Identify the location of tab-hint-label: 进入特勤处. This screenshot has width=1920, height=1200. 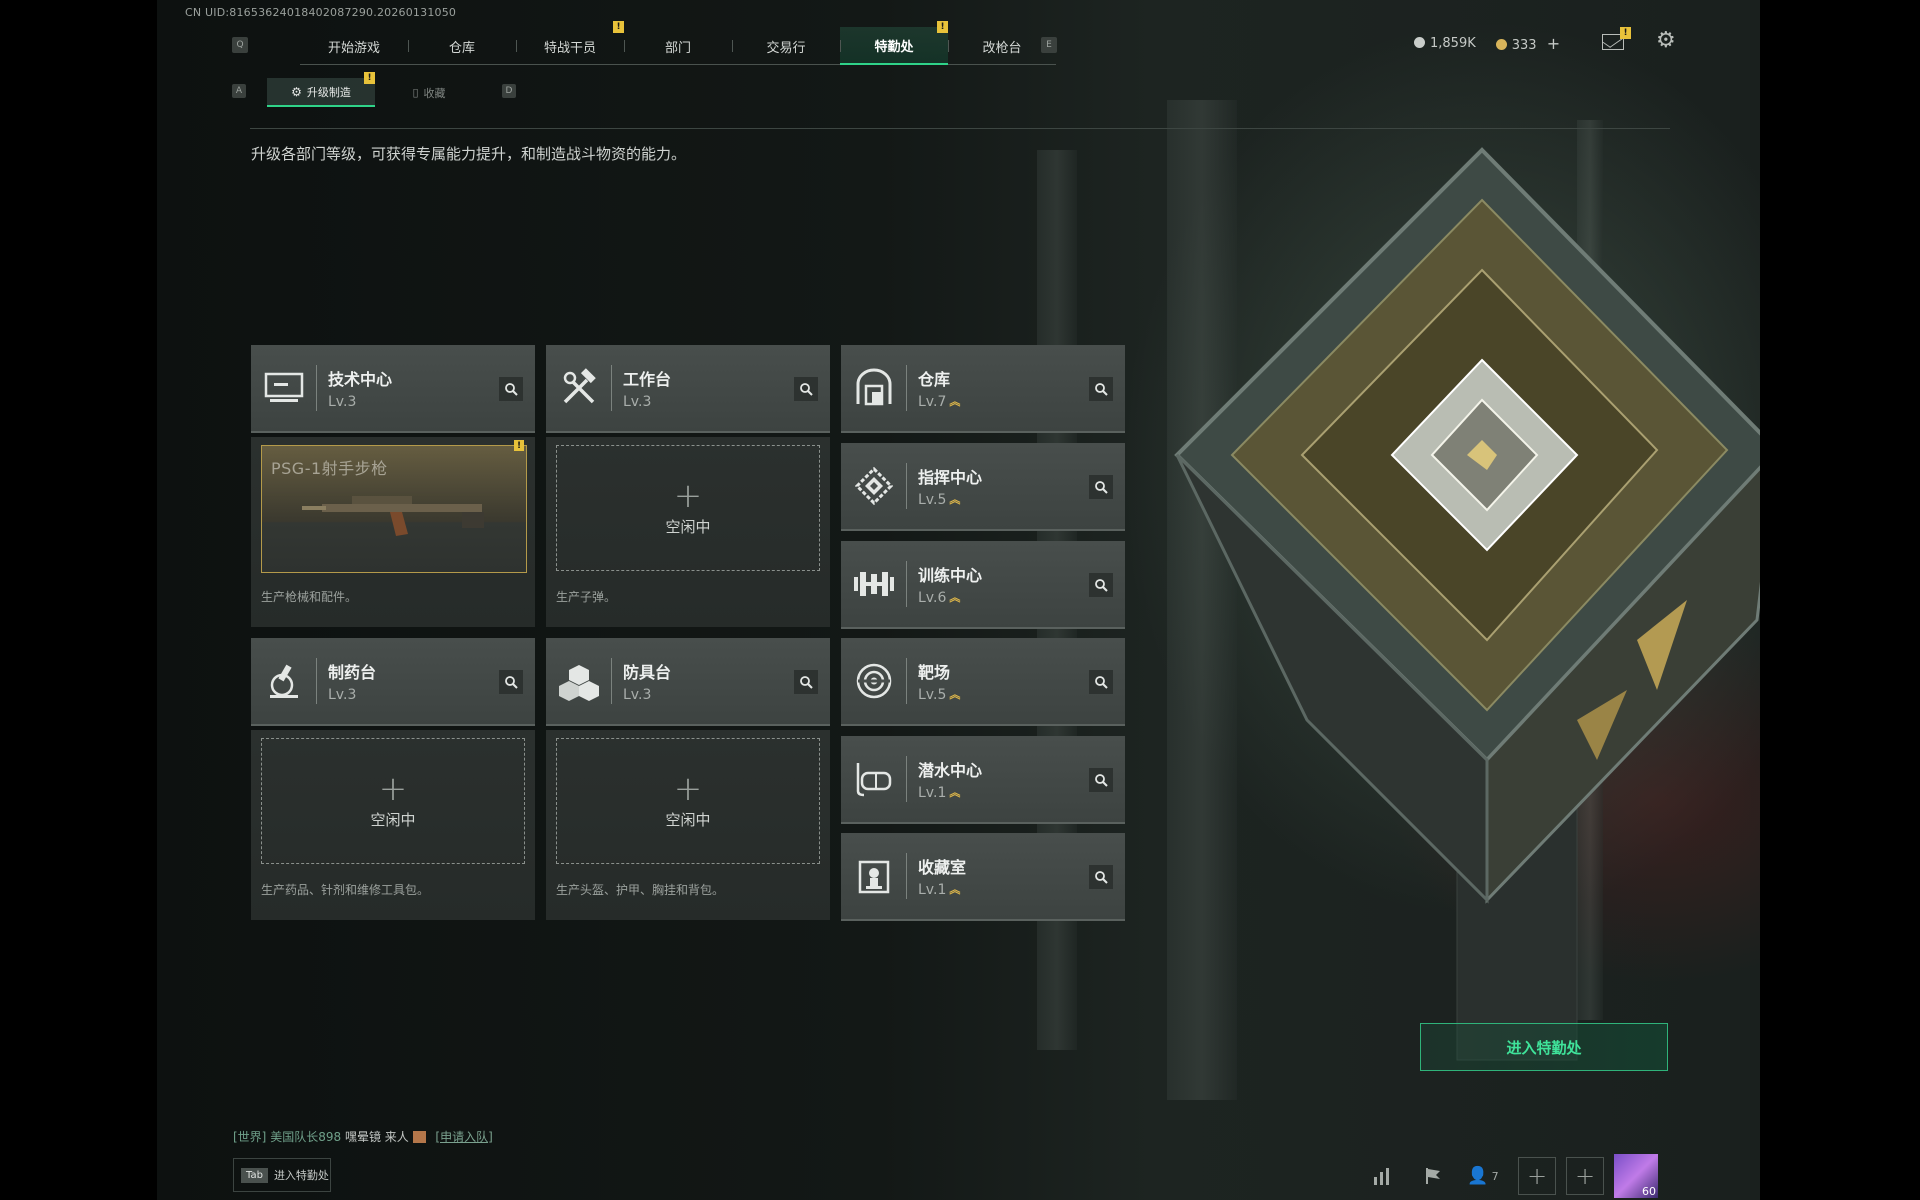
(301, 1175).